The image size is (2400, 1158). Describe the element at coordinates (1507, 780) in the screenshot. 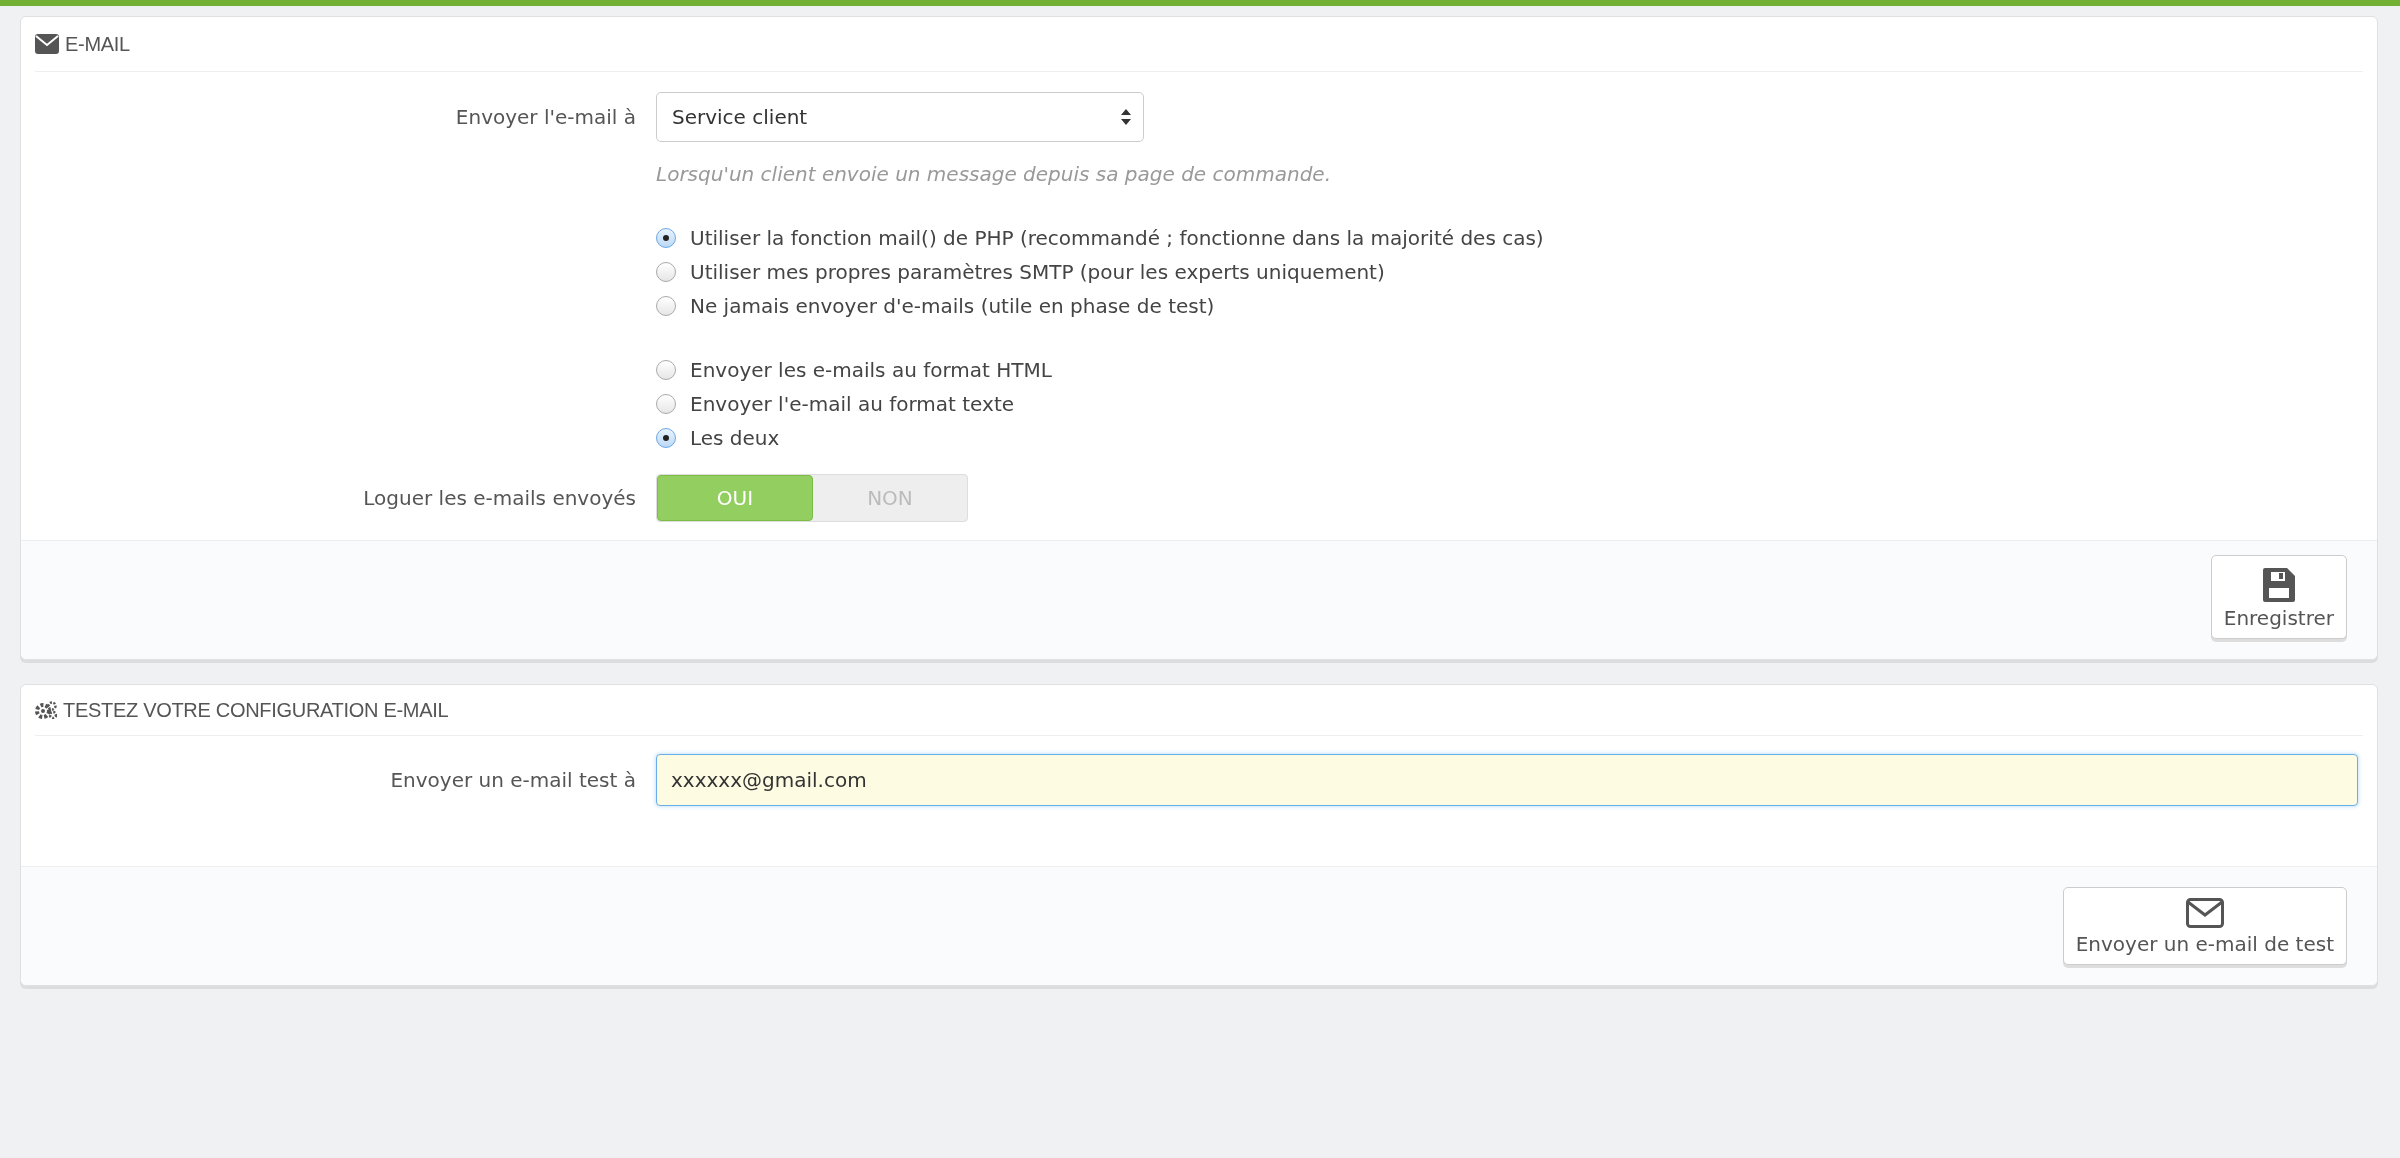

I see `email-input-field: xxxxxx@gmail.com` at that location.